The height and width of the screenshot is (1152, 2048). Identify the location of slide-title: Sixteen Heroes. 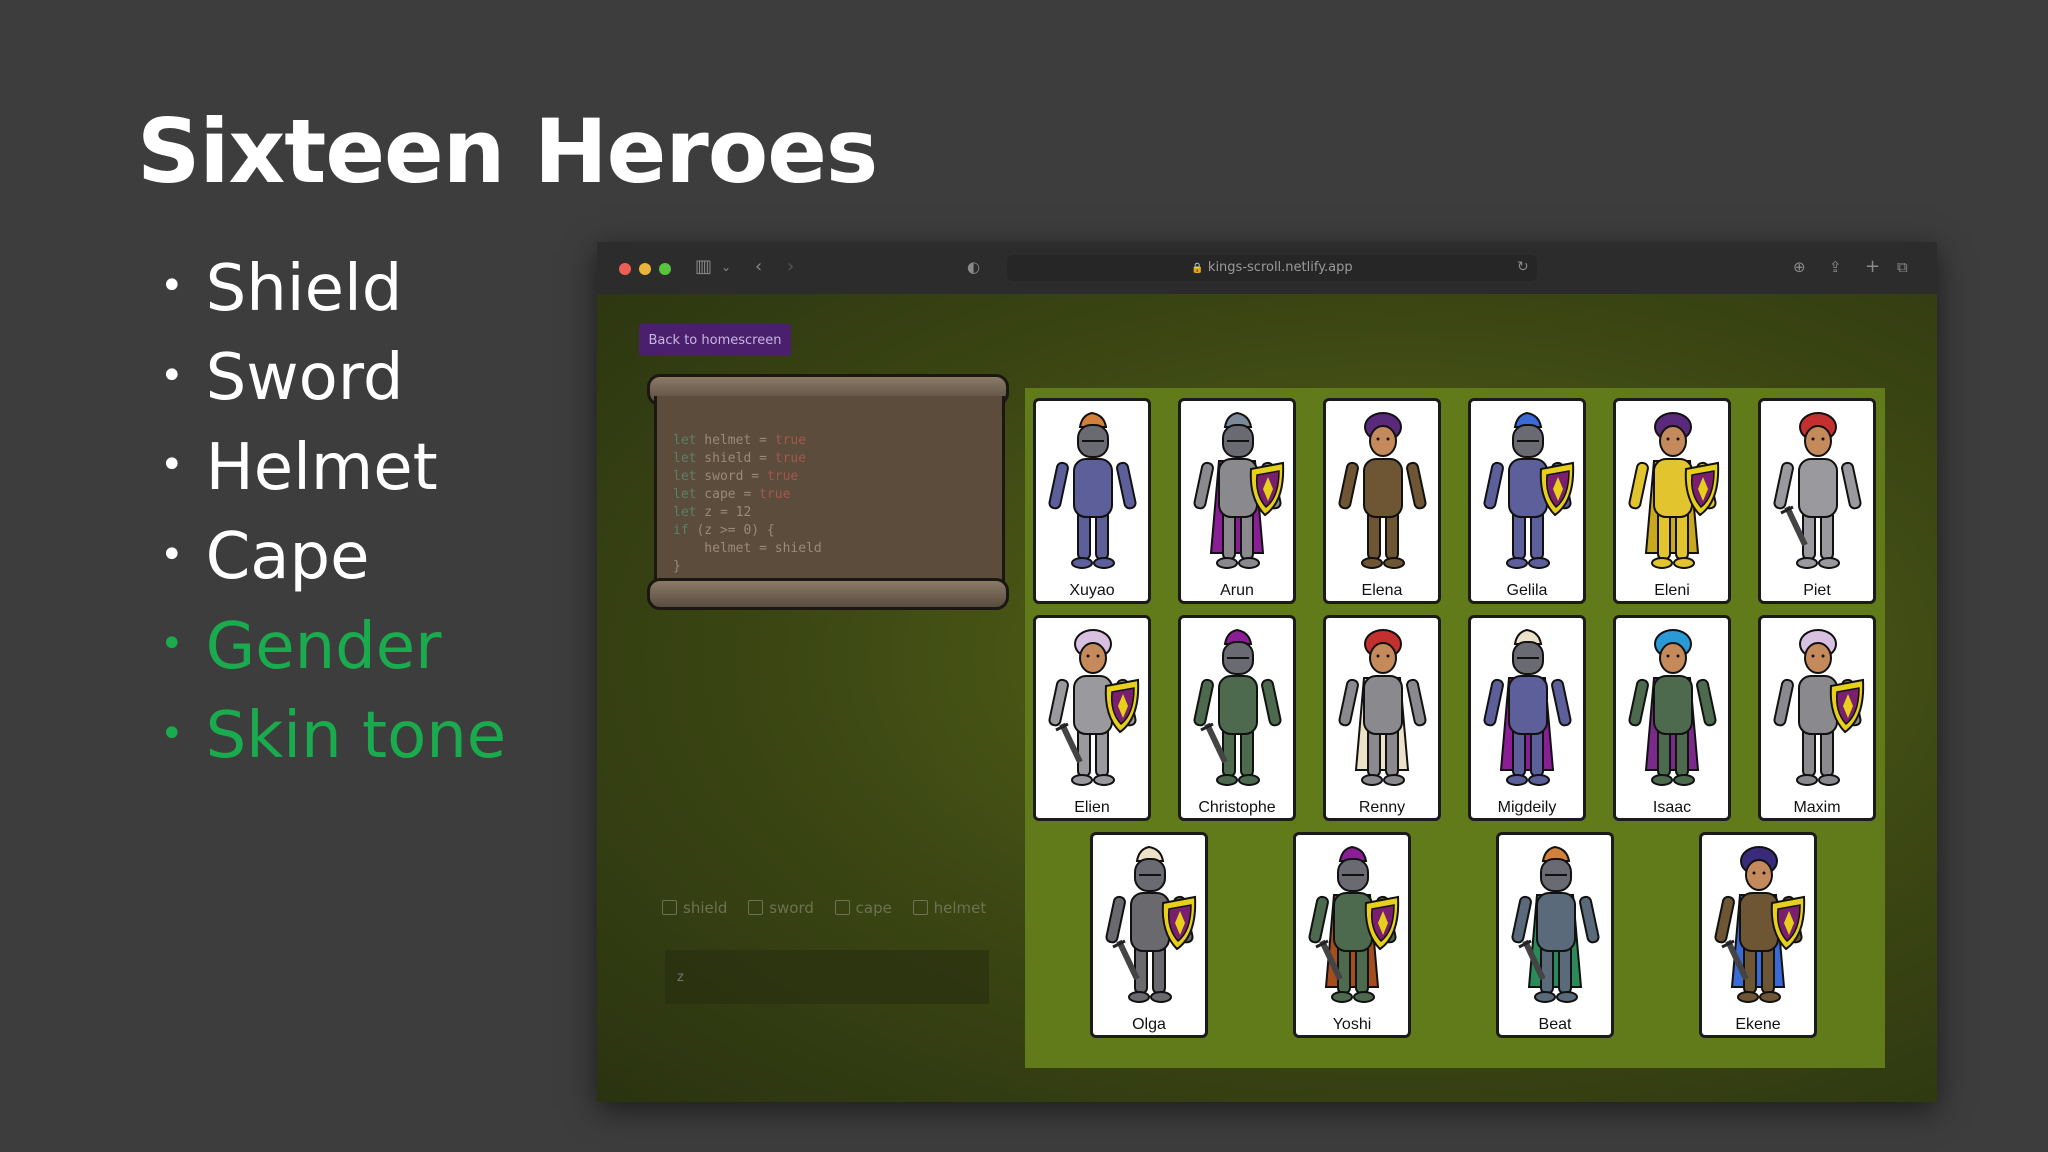
(507, 151).